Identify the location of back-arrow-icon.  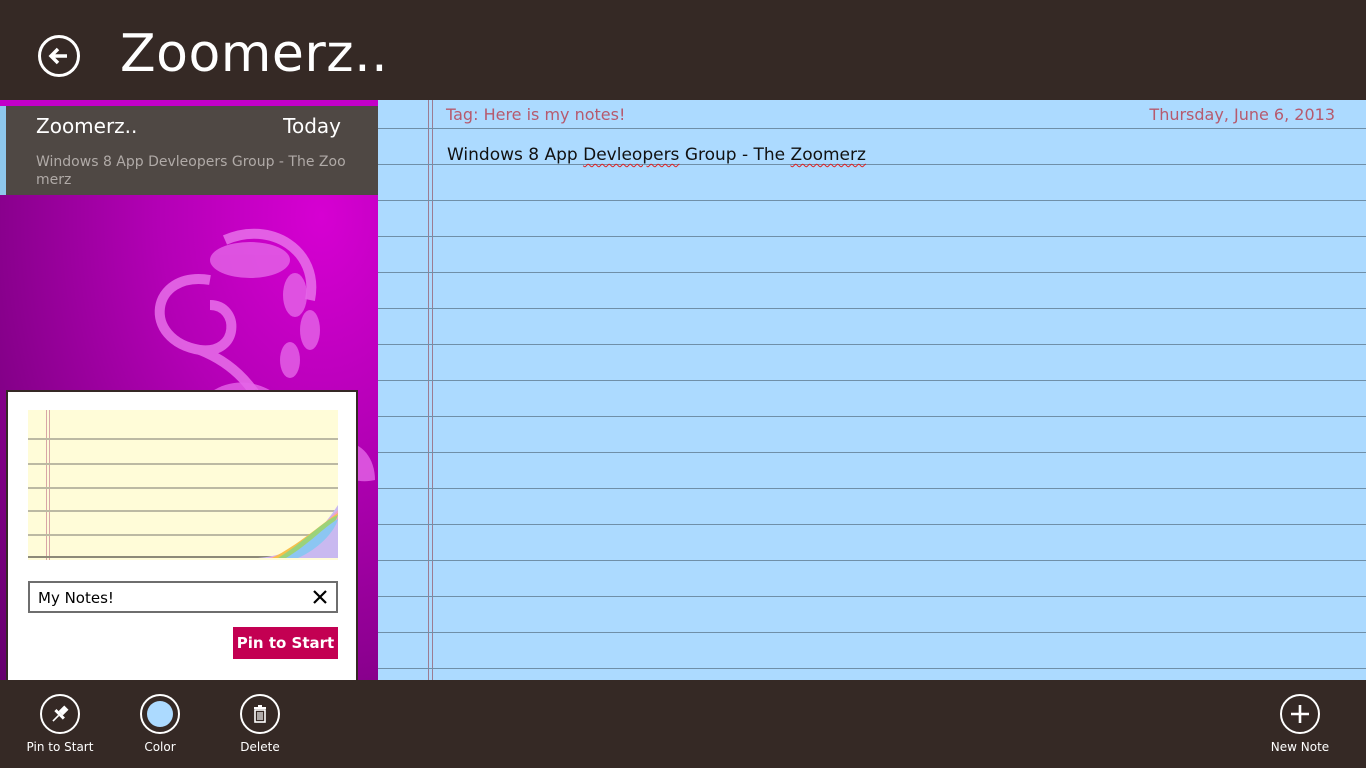
(57, 56).